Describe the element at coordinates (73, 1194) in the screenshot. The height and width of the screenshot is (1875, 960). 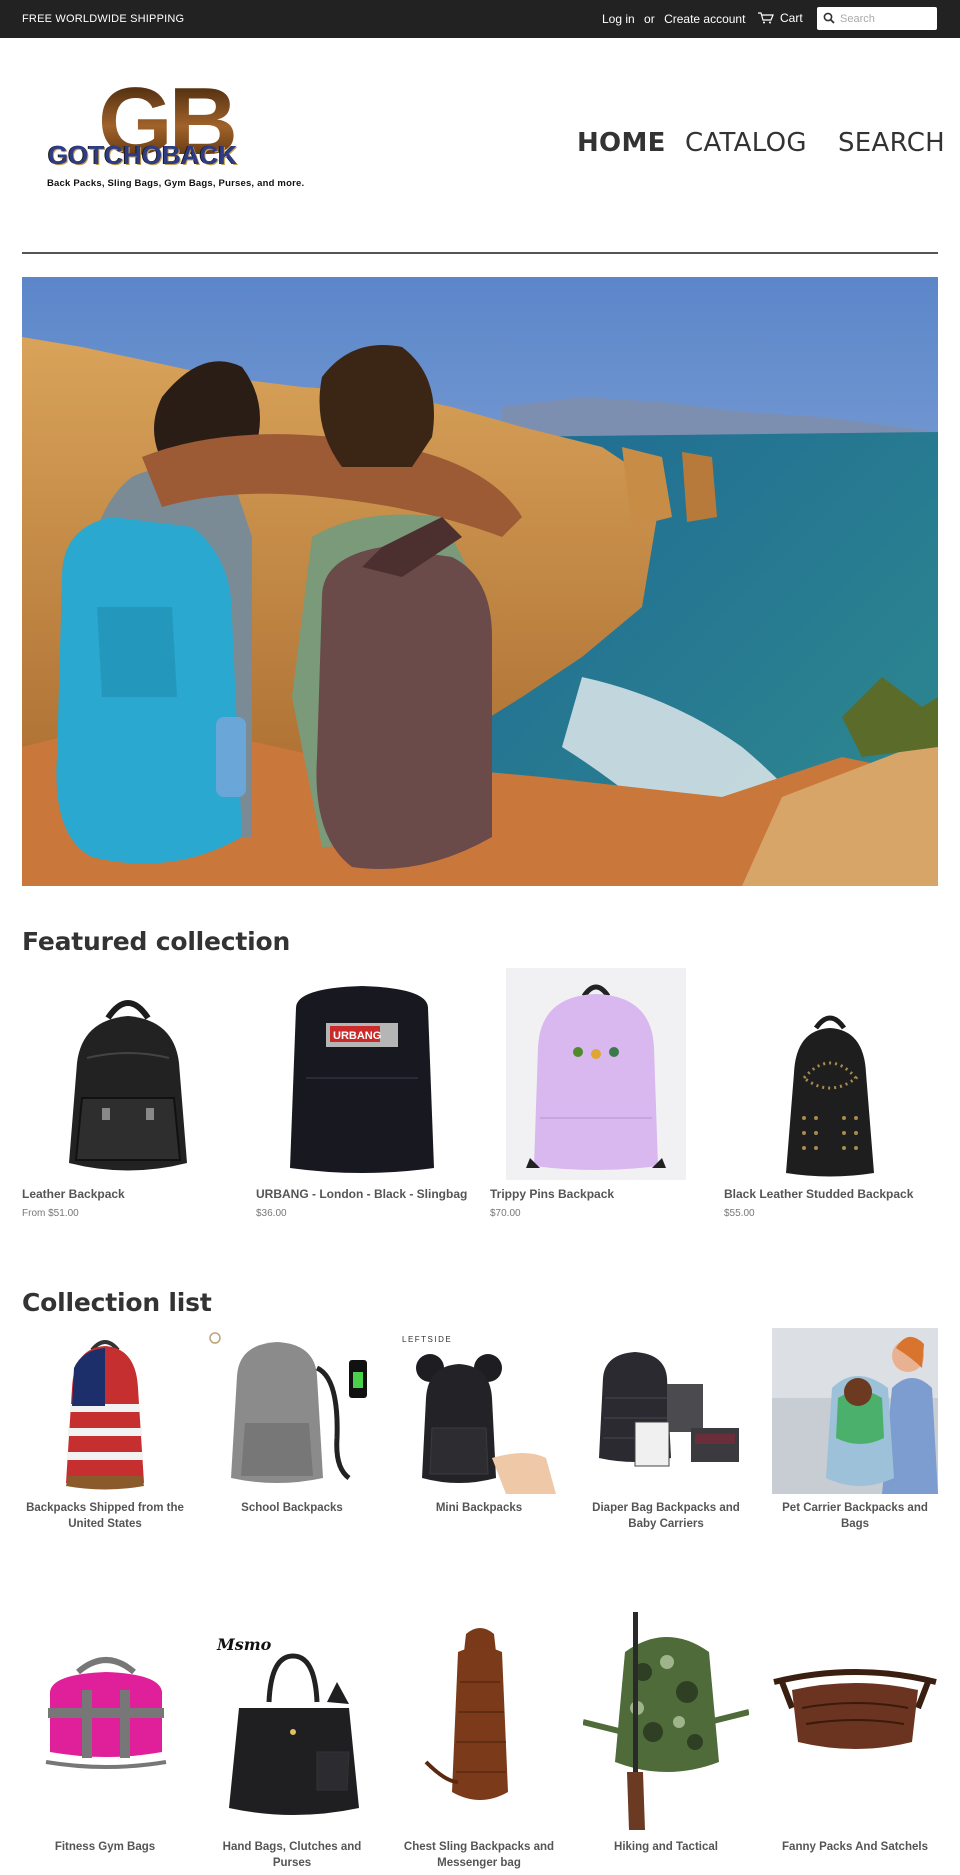
I see `product-title: Leather Backpack` at that location.